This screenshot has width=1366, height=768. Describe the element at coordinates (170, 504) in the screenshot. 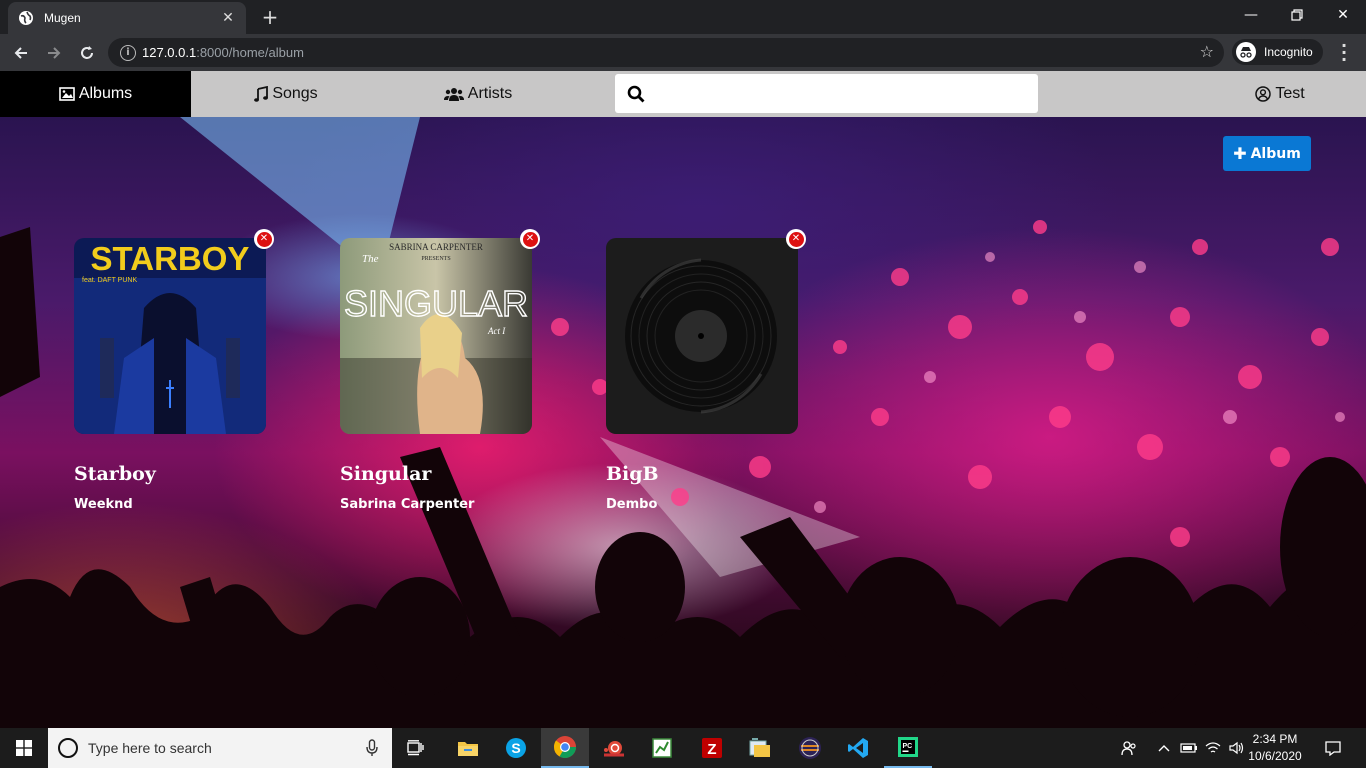

I see `album-artist: Weeknd` at that location.